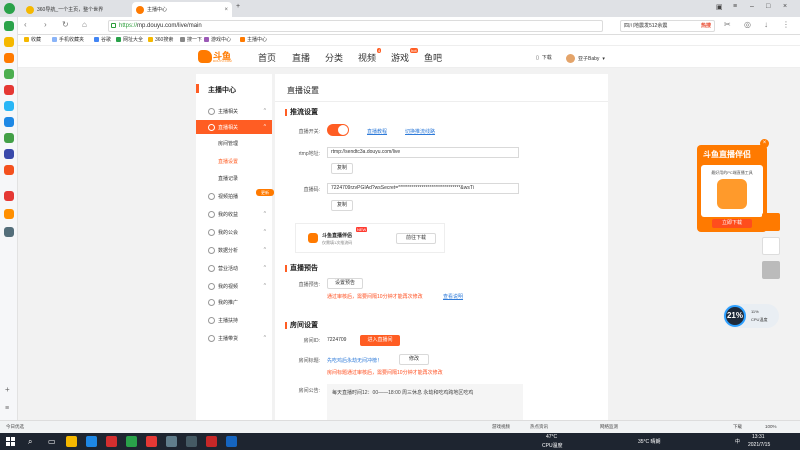 This screenshot has height=450, width=800. Describe the element at coordinates (735, 6) in the screenshot. I see `menu-icon: ≡` at that location.